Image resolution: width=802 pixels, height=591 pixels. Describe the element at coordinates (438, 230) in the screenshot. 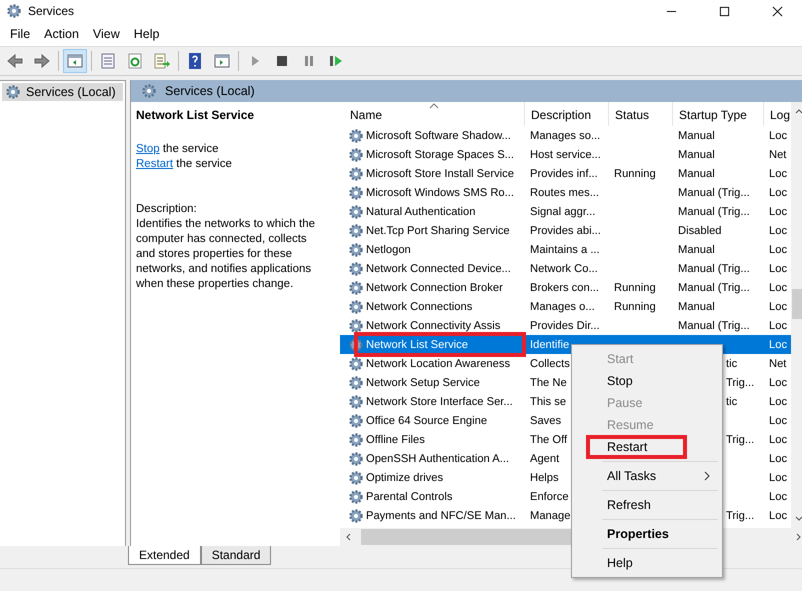

I see `table-cell: Net.Tcp Port Sharing Service` at that location.